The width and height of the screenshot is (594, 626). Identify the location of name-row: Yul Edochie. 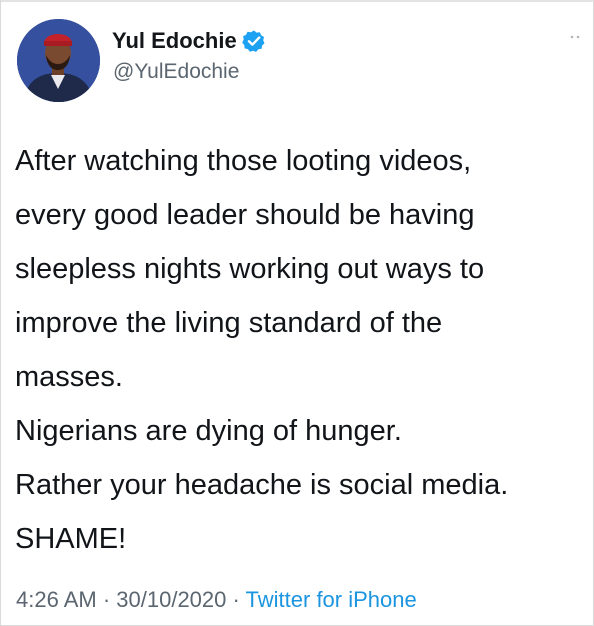
(189, 41).